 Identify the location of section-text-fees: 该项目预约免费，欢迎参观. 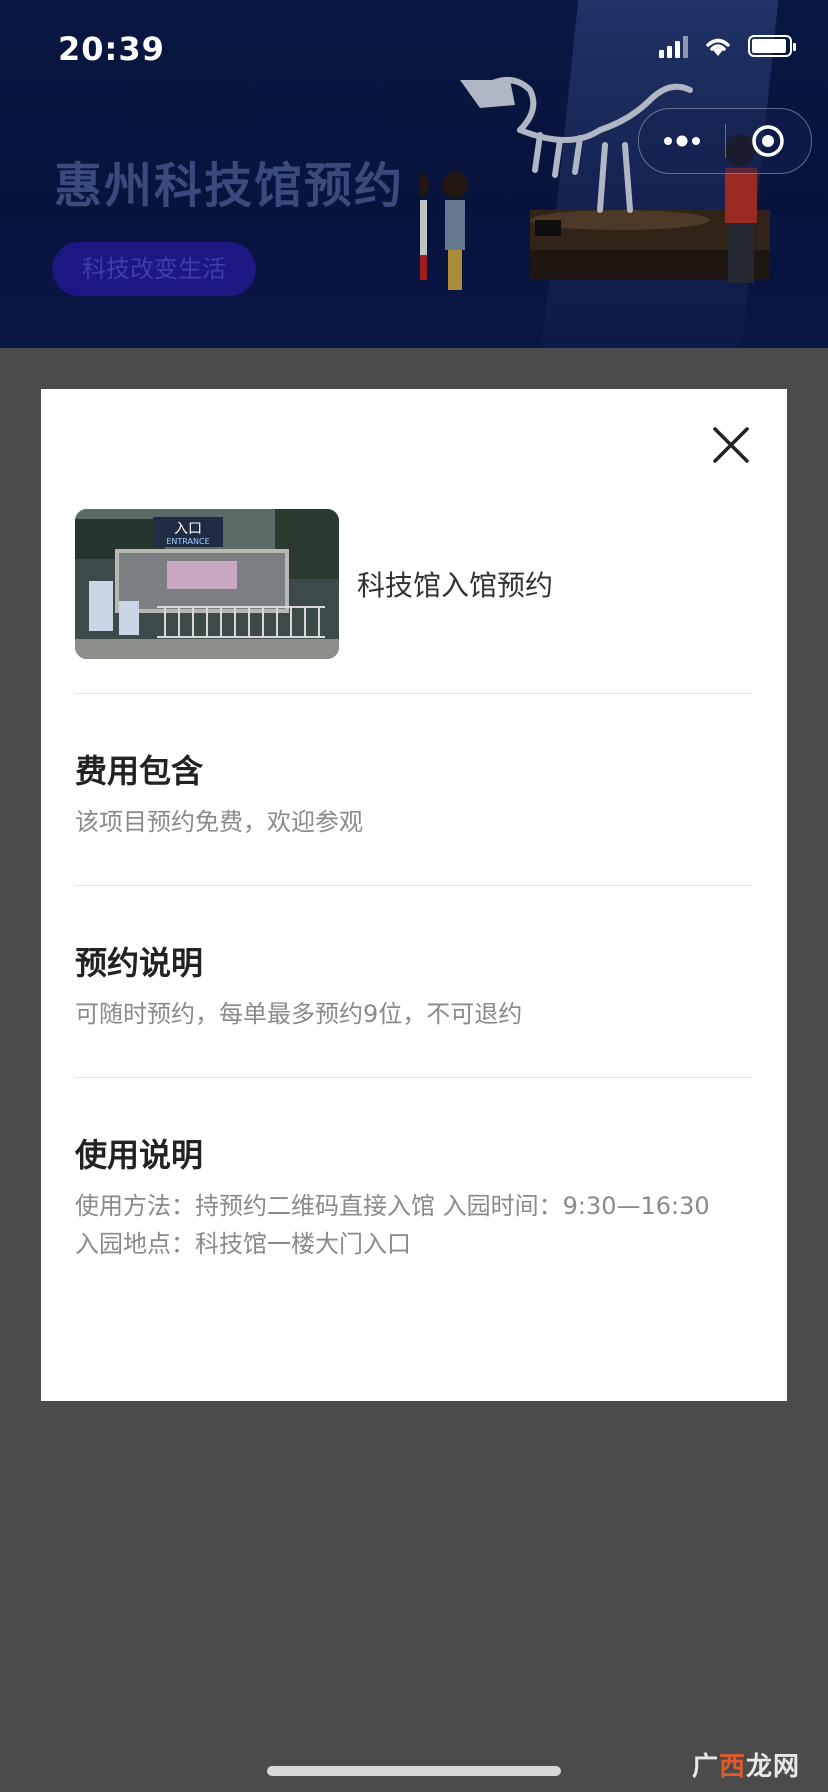
(219, 822).